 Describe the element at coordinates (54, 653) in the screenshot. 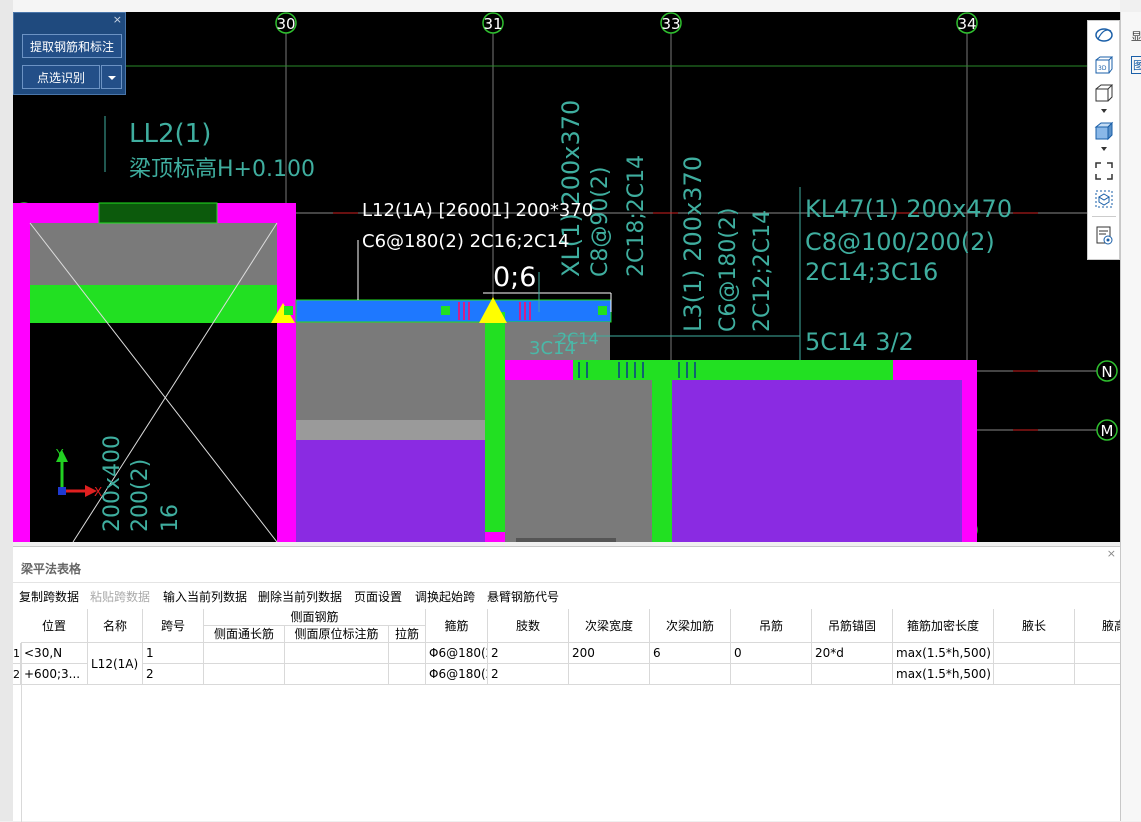

I see `cell-position: <30,N` at that location.